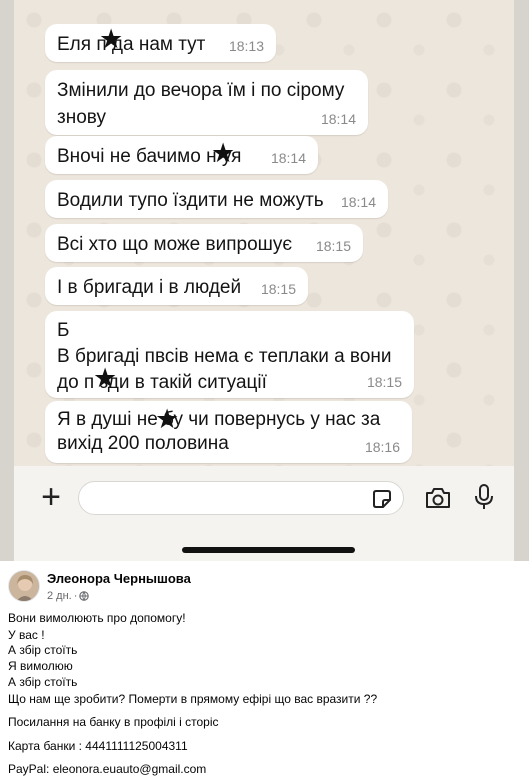  Describe the element at coordinates (241, 498) in the screenshot. I see `message-input` at that location.